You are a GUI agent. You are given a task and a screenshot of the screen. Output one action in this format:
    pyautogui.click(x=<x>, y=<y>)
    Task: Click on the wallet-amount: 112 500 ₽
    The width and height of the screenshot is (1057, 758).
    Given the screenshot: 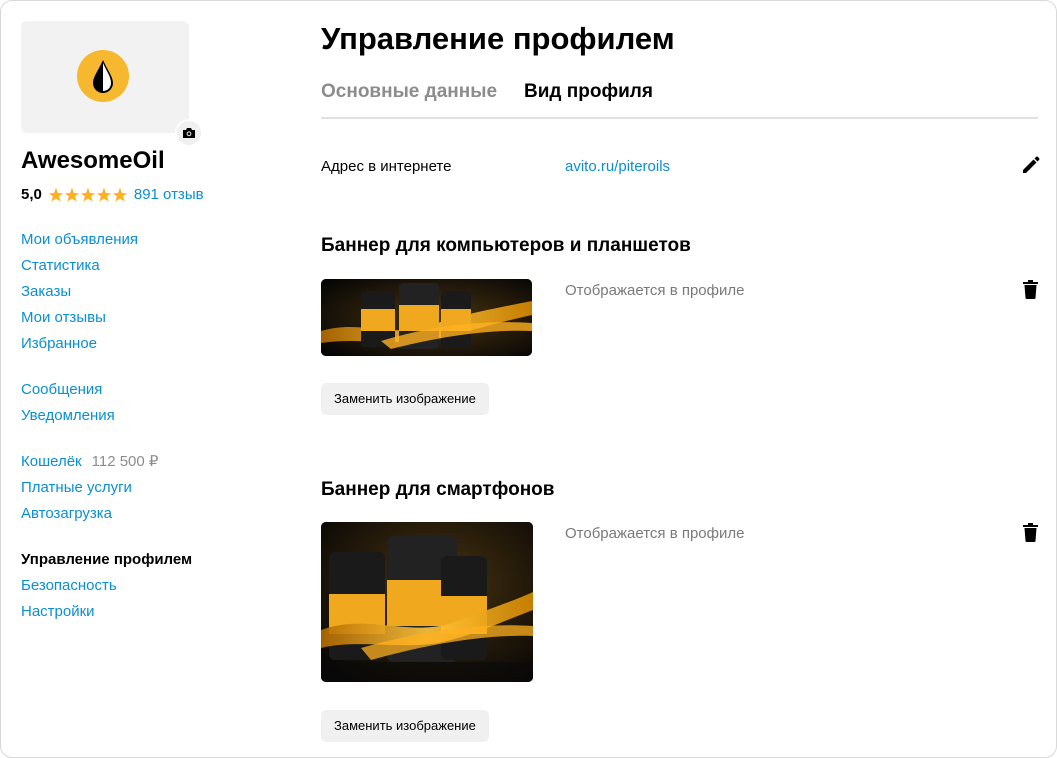 What is the action you would take?
    pyautogui.click(x=125, y=461)
    